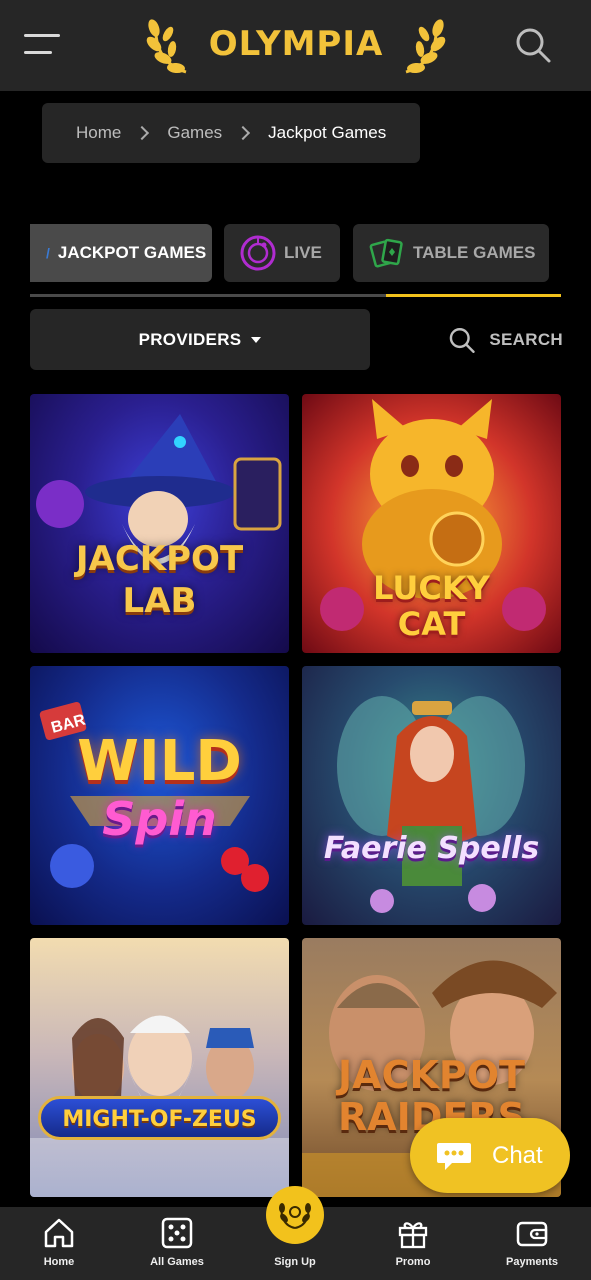  What do you see at coordinates (159, 1118) in the screenshot?
I see `game-title: MIGHT-OF-ZEUS` at bounding box center [159, 1118].